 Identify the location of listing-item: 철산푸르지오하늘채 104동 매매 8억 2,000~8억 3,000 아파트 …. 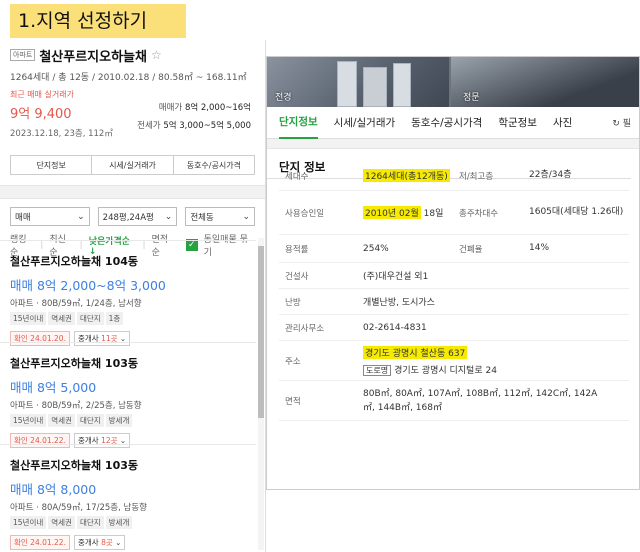
(128, 293).